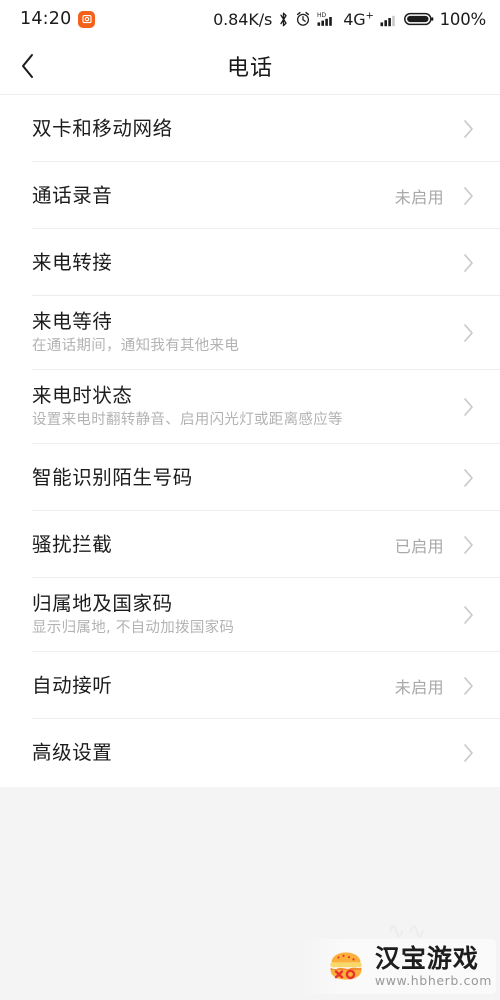 This screenshot has width=500, height=1000. Describe the element at coordinates (72, 322) in the screenshot. I see `row-title: 来电等待` at that location.